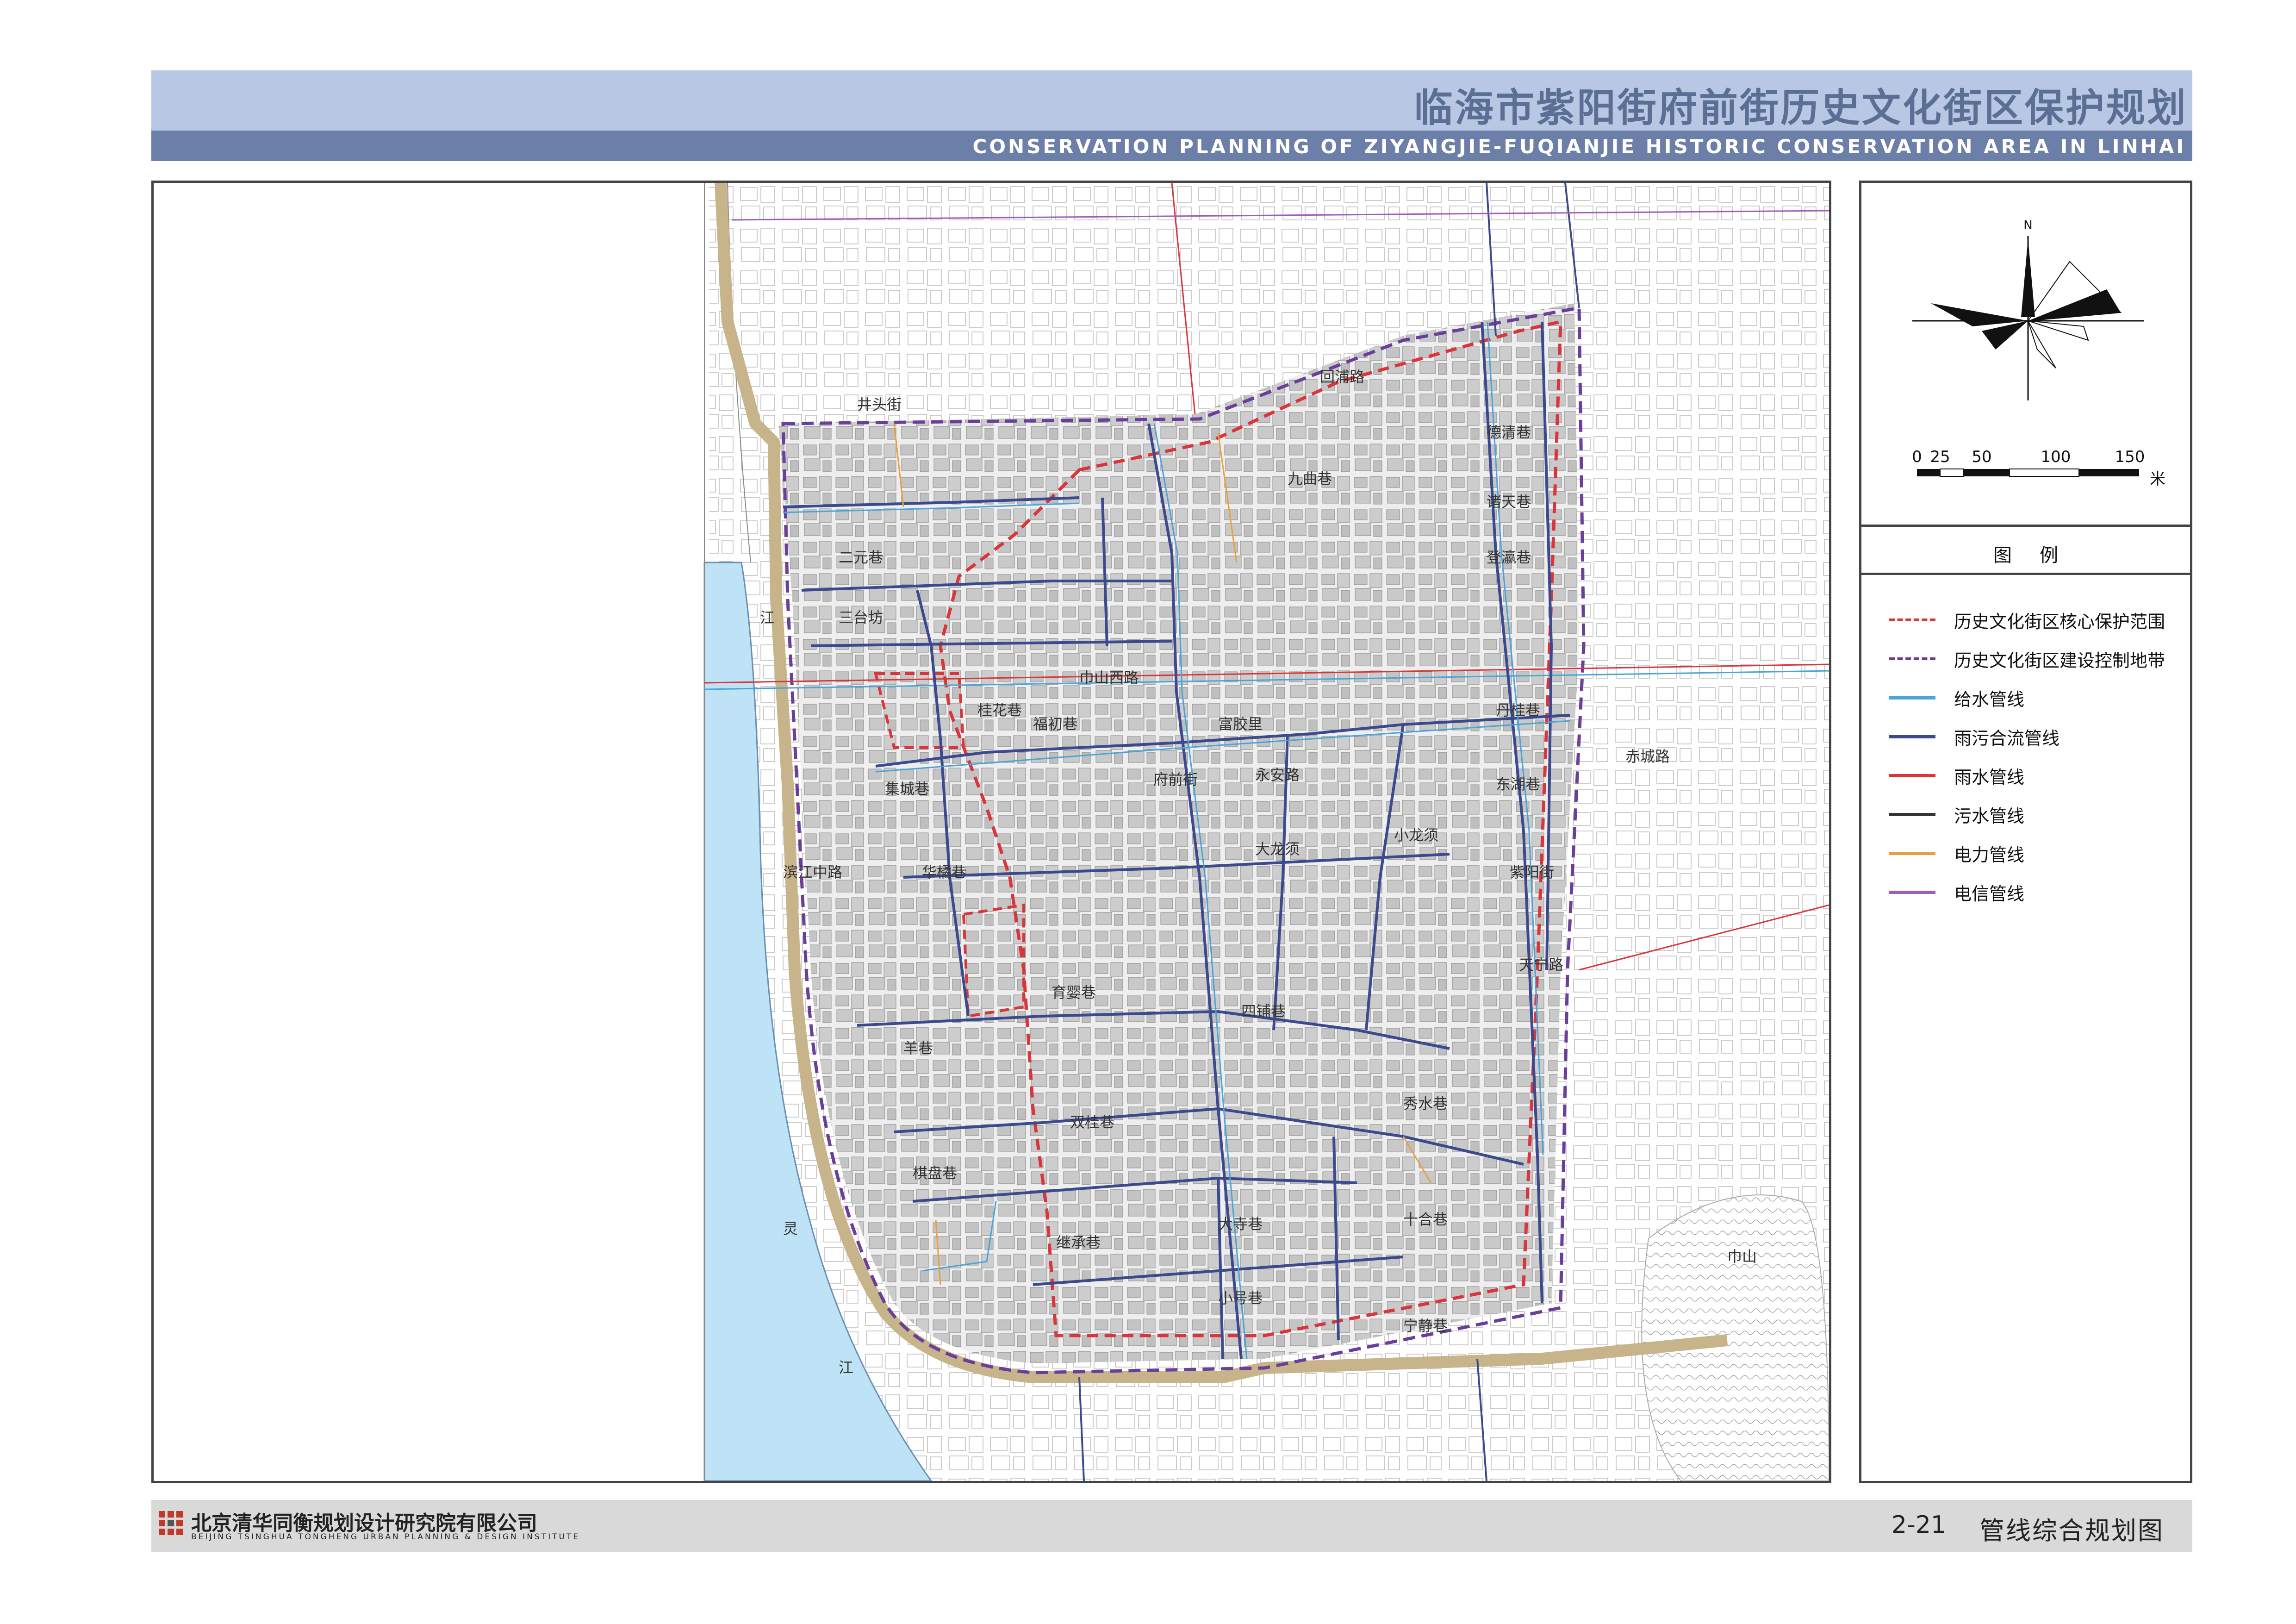 The width and height of the screenshot is (2296, 1624). I want to click on label-dalong-xu: 大龙须, so click(1277, 849).